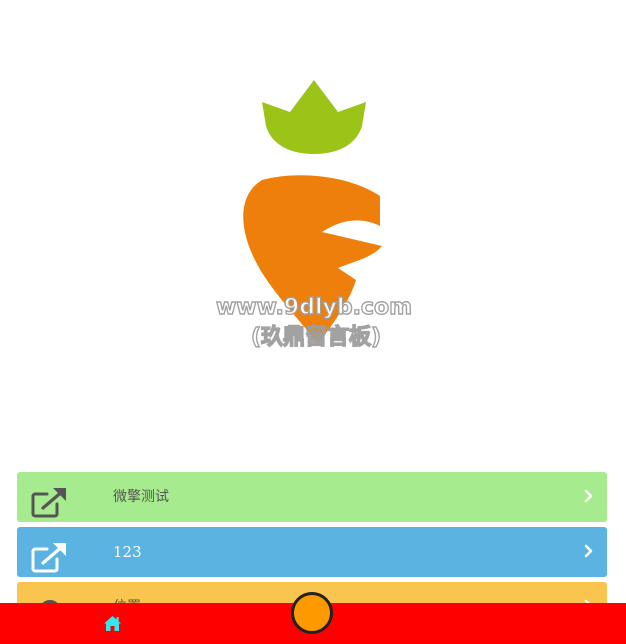  Describe the element at coordinates (314, 117) in the screenshot. I see `carrot-leaves` at that location.